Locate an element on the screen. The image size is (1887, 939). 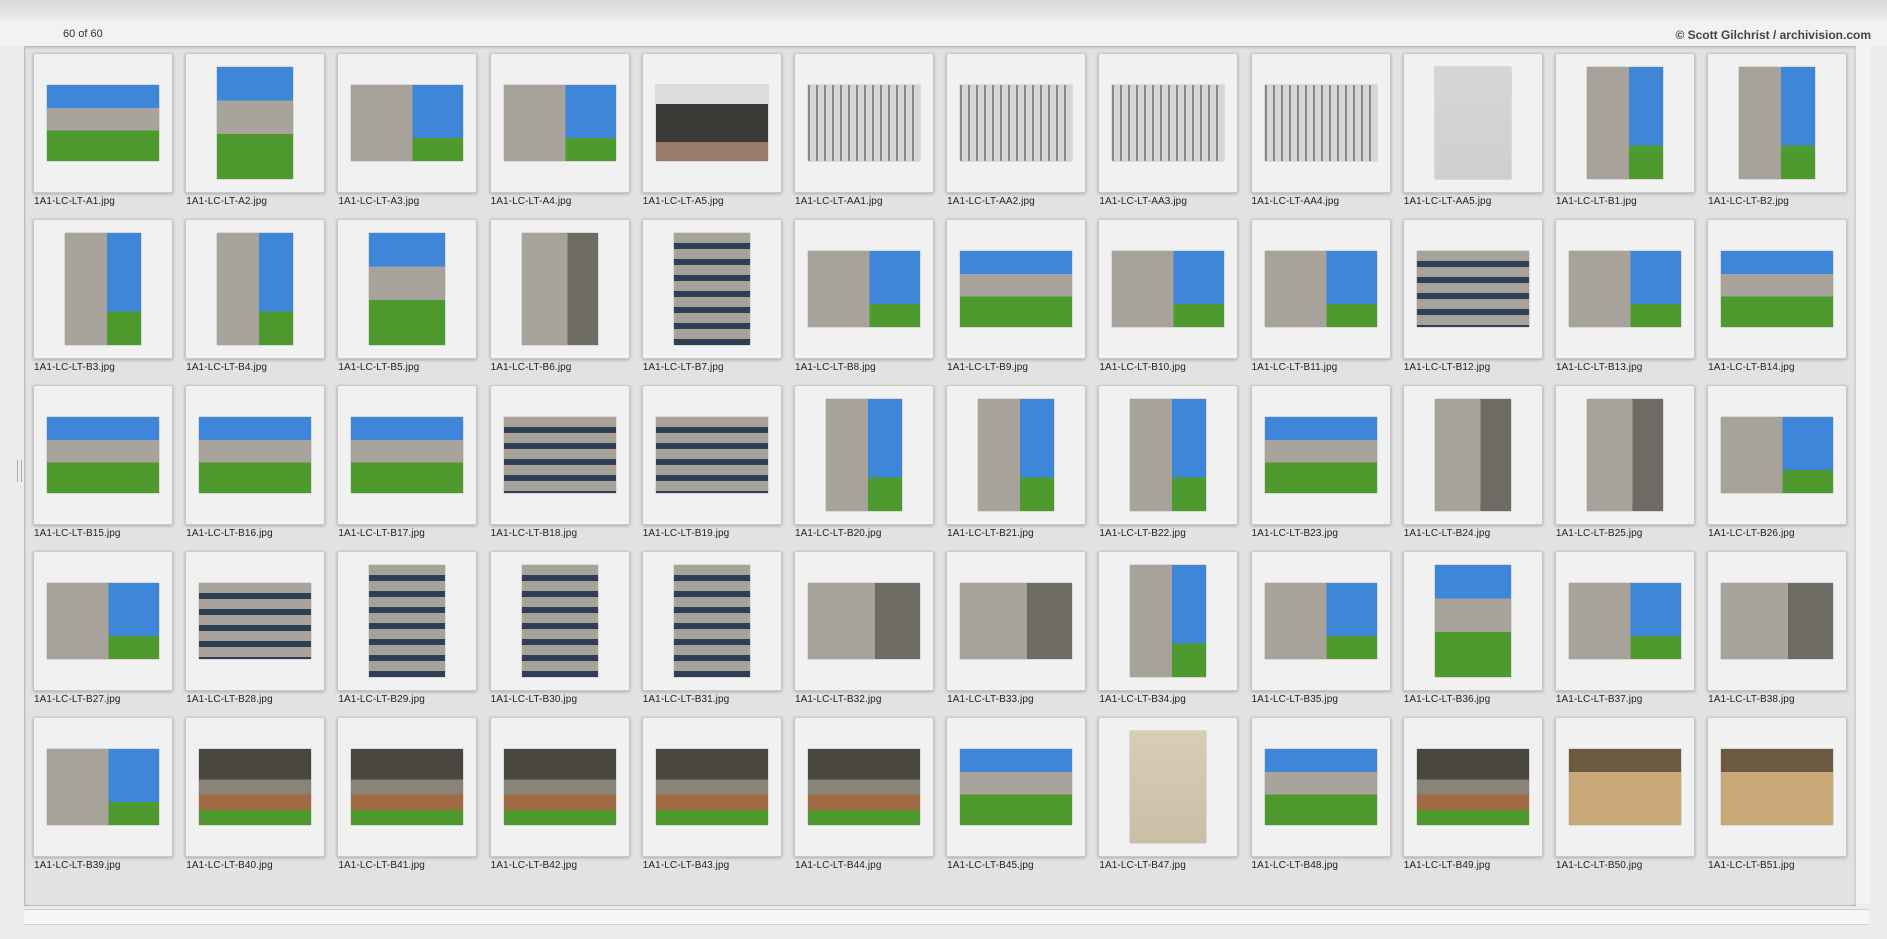
thumbnail-item: 1A1-LC-LT-B18.jpg is located at coordinates (559, 462).